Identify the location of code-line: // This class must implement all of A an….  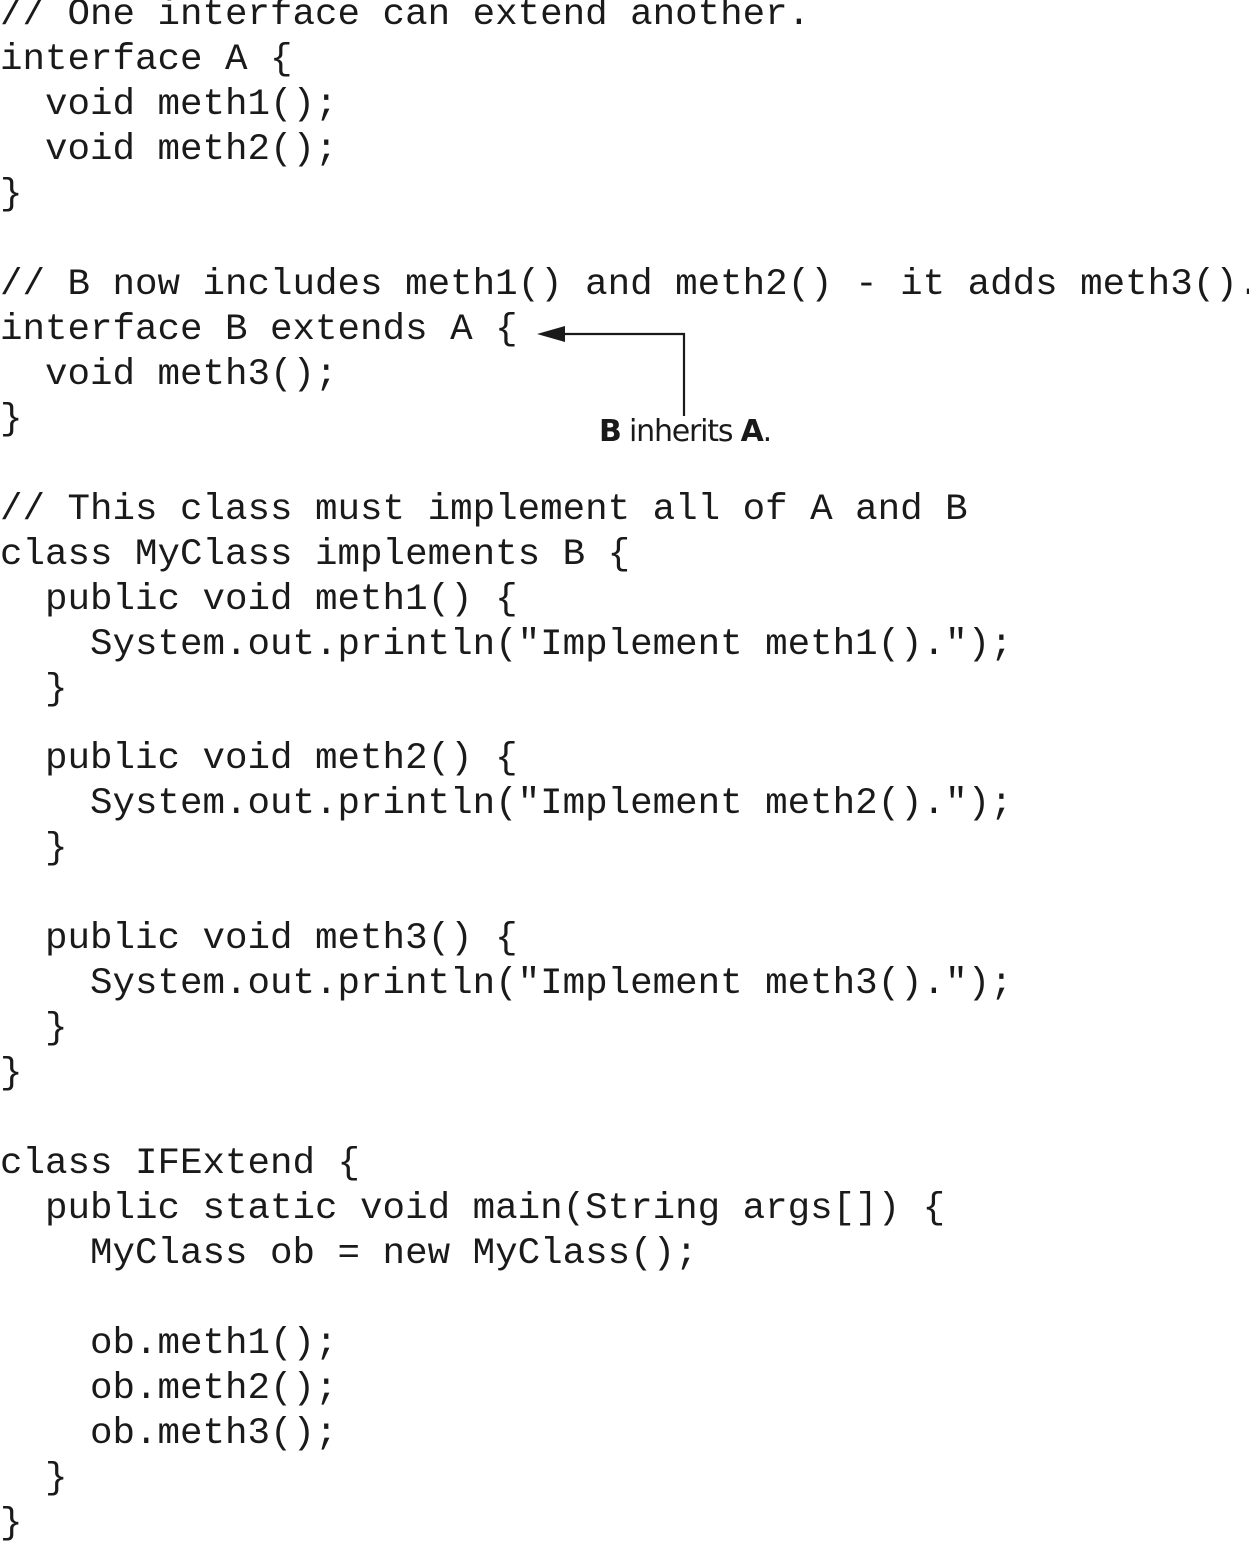
(484, 510).